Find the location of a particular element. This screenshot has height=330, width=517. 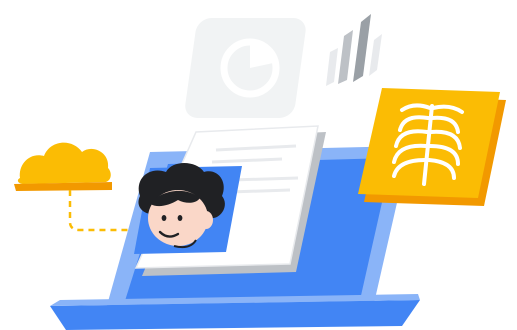

bar-chart-icon is located at coordinates (354, 50).